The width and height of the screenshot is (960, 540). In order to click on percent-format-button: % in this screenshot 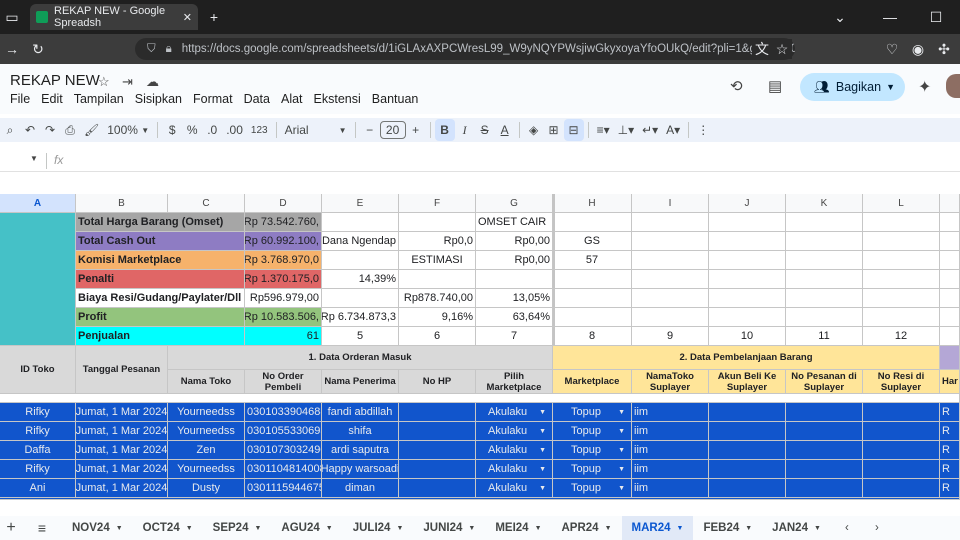, I will do `click(192, 130)`.